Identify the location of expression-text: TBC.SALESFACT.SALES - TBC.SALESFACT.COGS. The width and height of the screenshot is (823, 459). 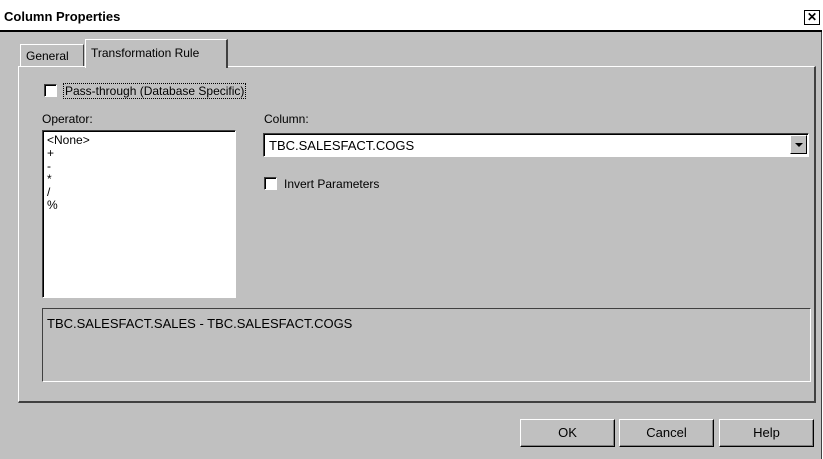
(200, 323).